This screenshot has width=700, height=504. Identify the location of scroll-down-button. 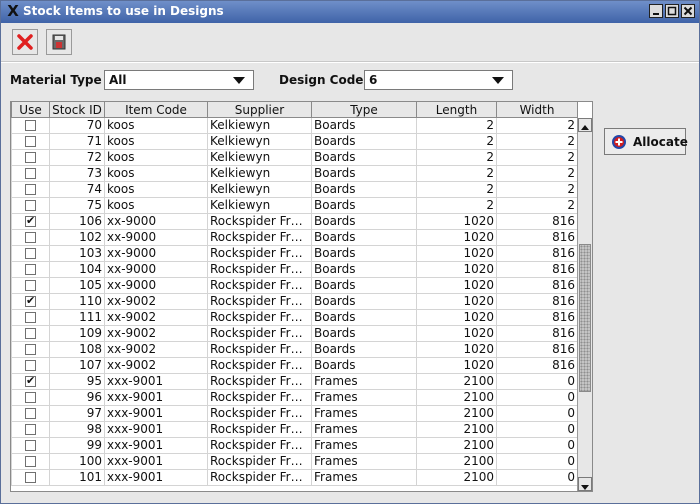
(585, 484).